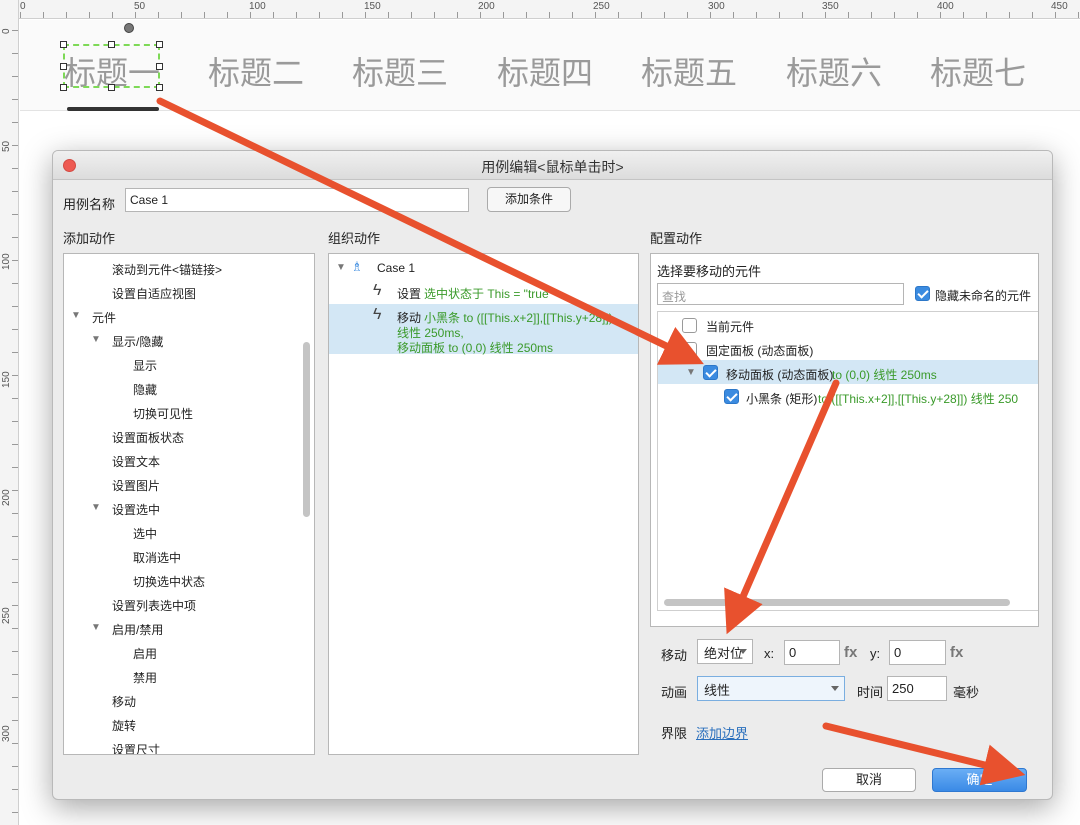 The height and width of the screenshot is (825, 1080). What do you see at coordinates (111, 66) in the screenshot?
I see `selection-box` at bounding box center [111, 66].